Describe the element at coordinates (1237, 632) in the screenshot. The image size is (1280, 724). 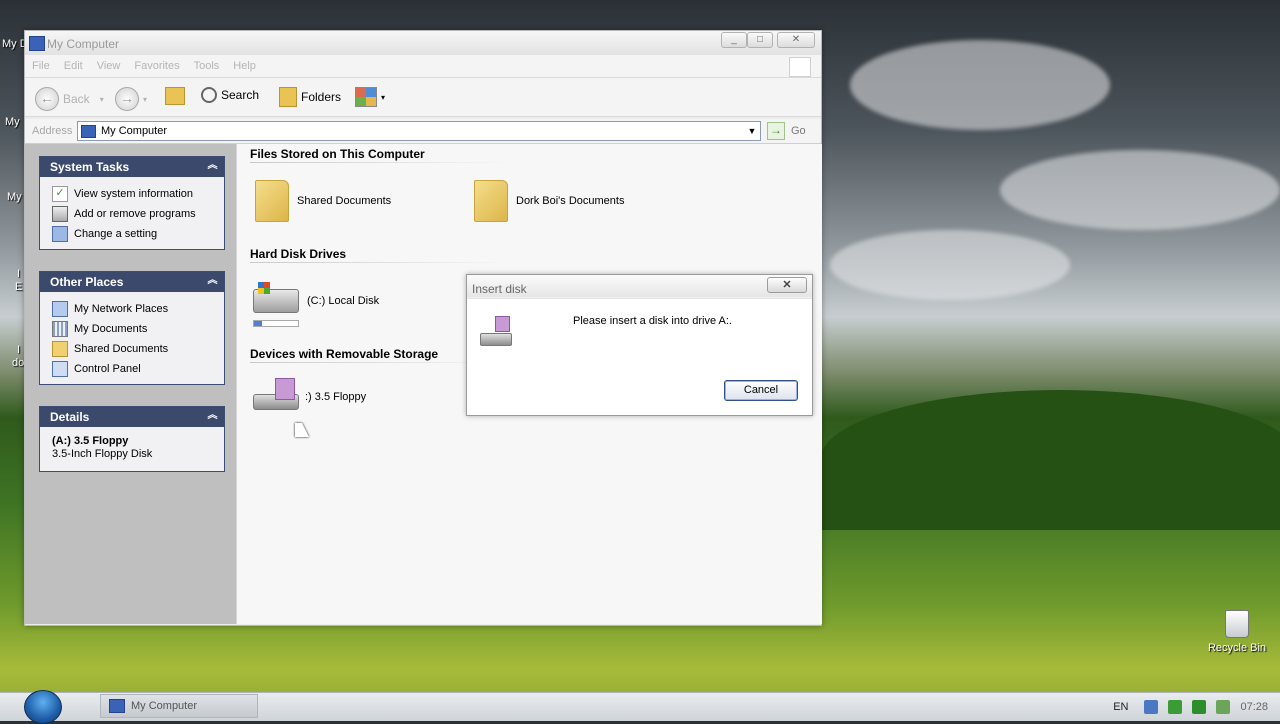
I see `recycle-bin: Recycle Bin` at that location.